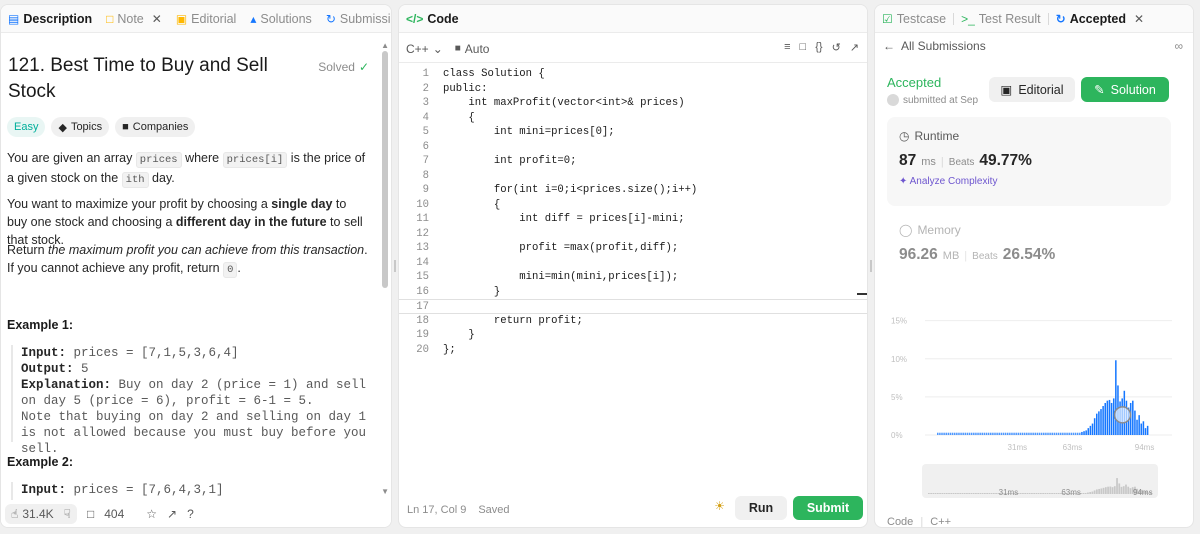  Describe the element at coordinates (151, 514) in the screenshot. I see `star-icon: ☆` at that location.